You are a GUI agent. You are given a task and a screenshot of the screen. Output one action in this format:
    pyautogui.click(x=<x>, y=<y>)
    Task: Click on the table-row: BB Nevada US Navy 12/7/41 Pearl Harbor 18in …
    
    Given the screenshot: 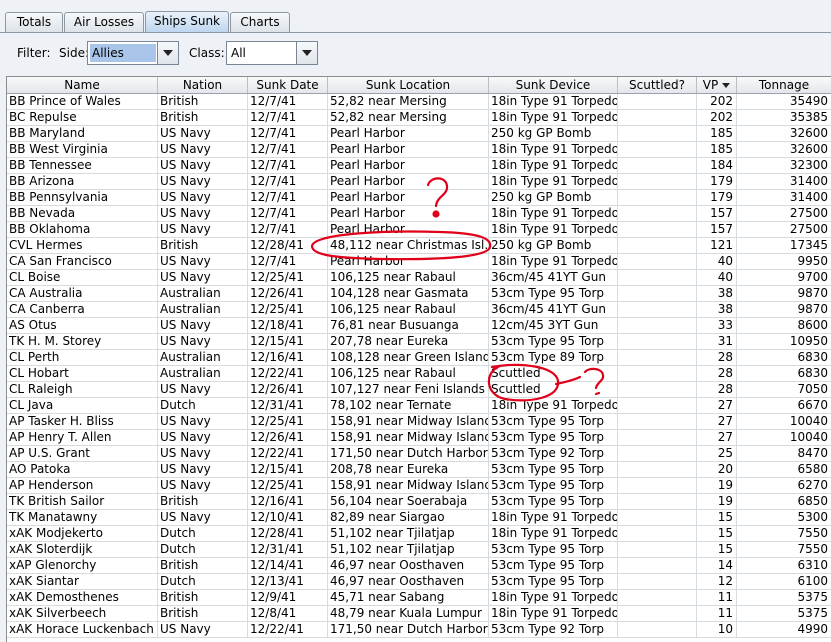 What is the action you would take?
    pyautogui.click(x=419, y=214)
    